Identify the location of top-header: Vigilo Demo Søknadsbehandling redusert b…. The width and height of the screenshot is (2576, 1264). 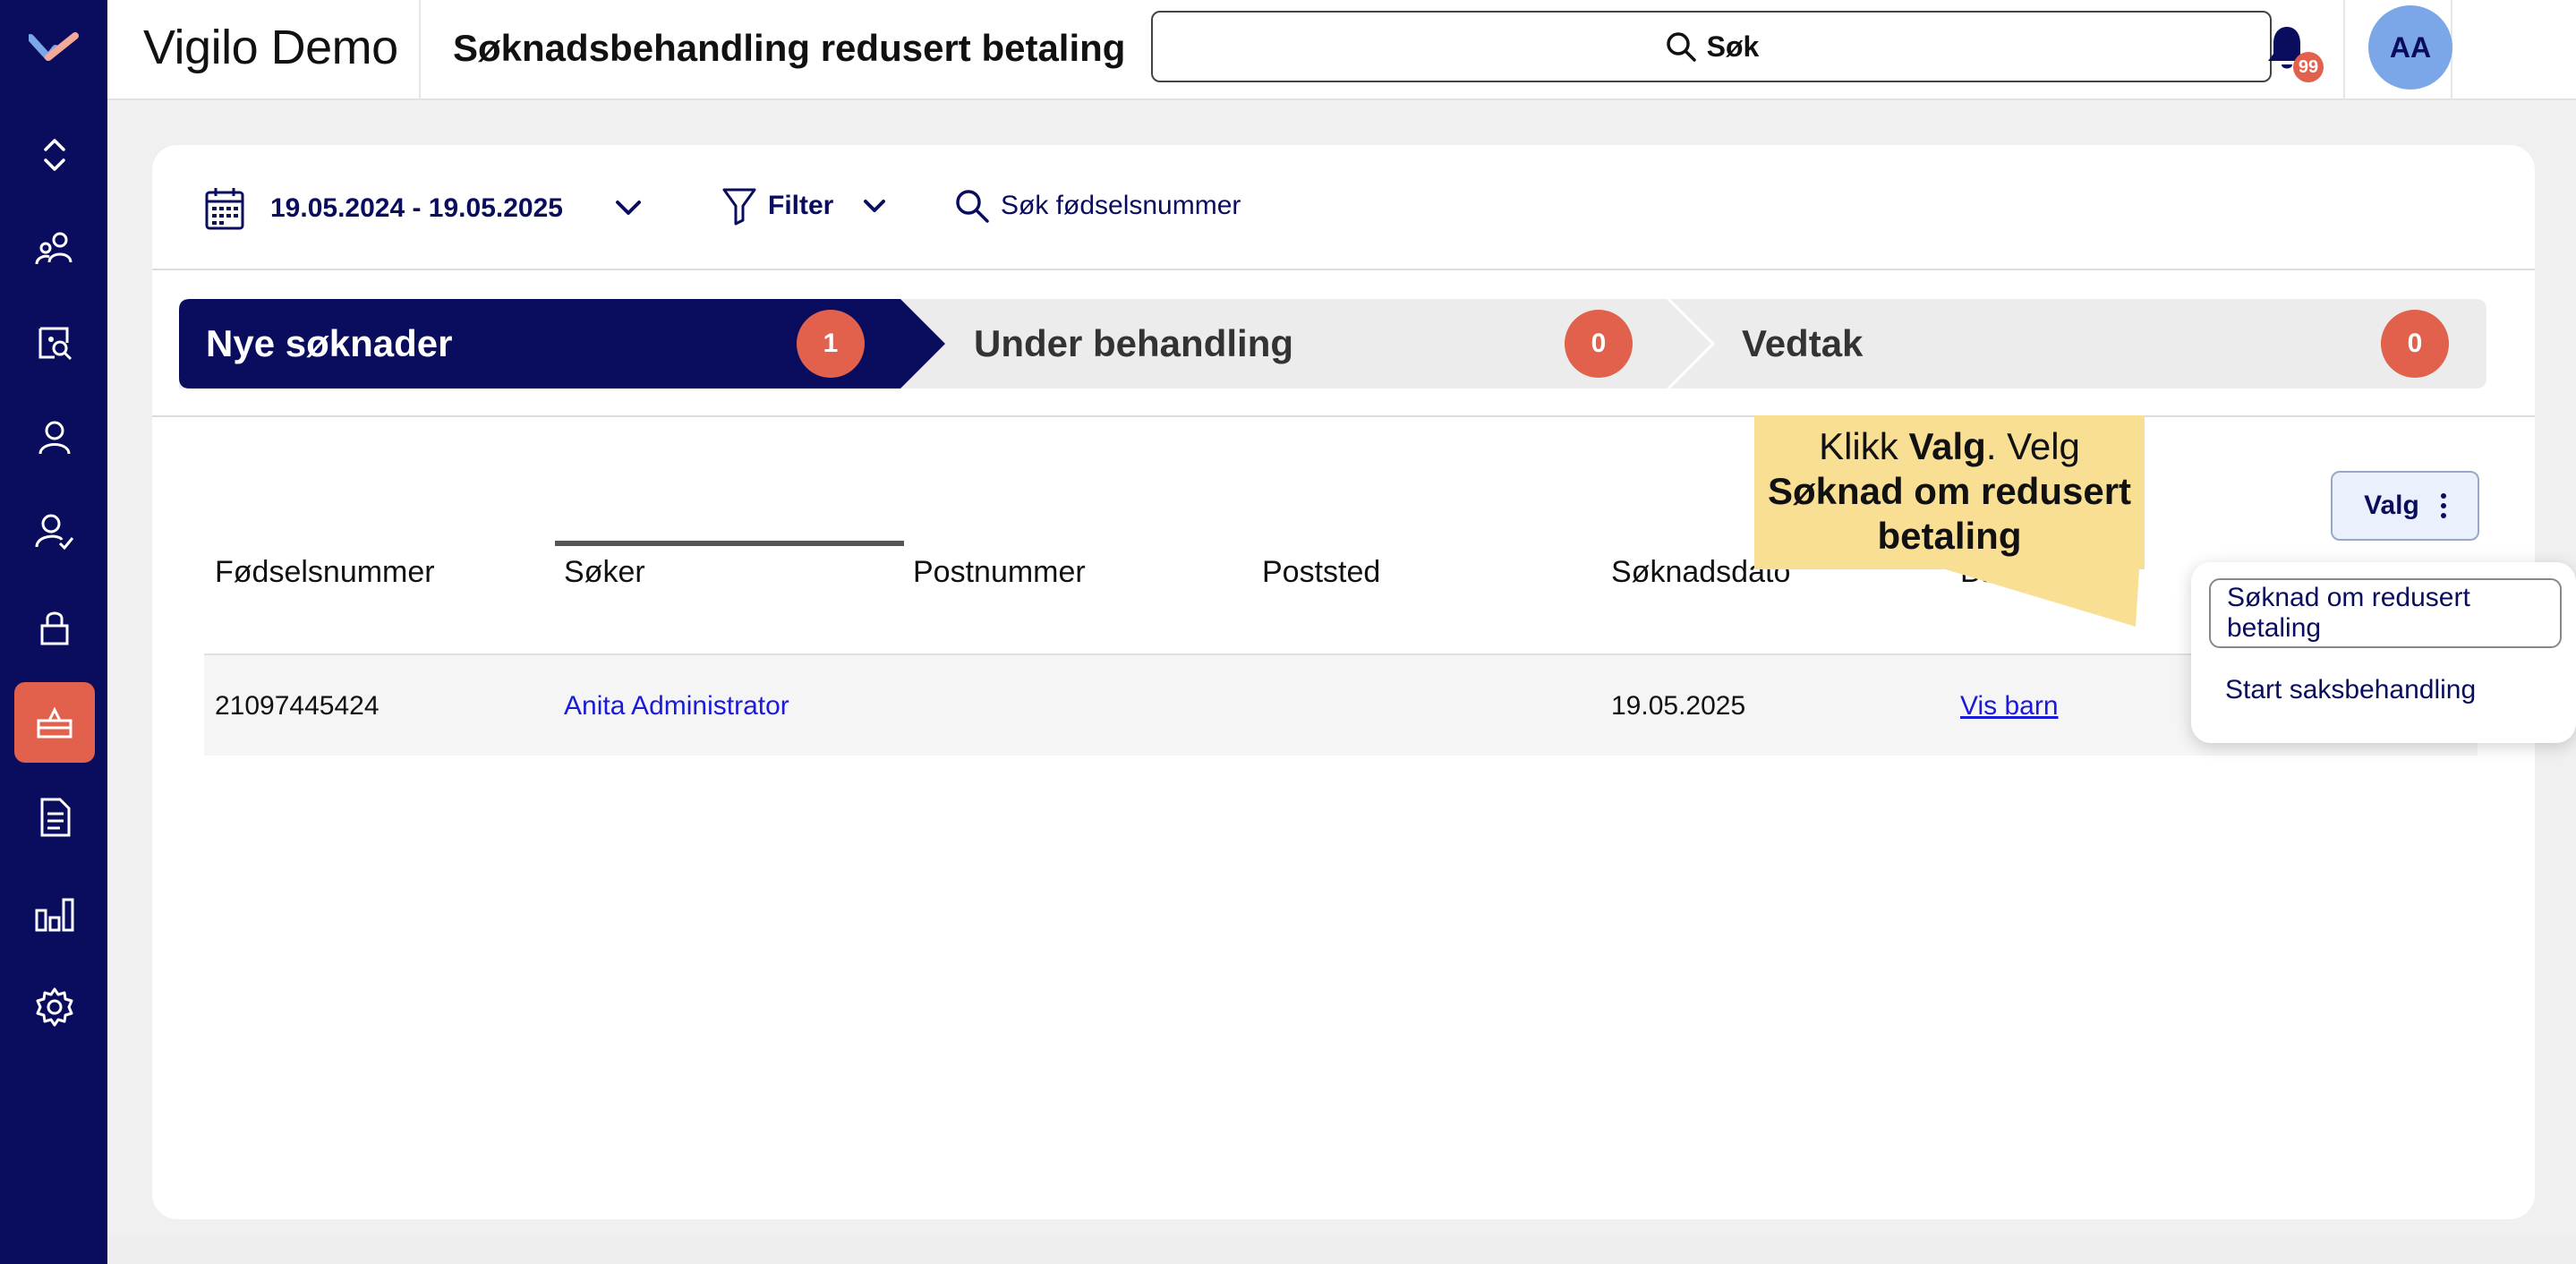
(1341, 50).